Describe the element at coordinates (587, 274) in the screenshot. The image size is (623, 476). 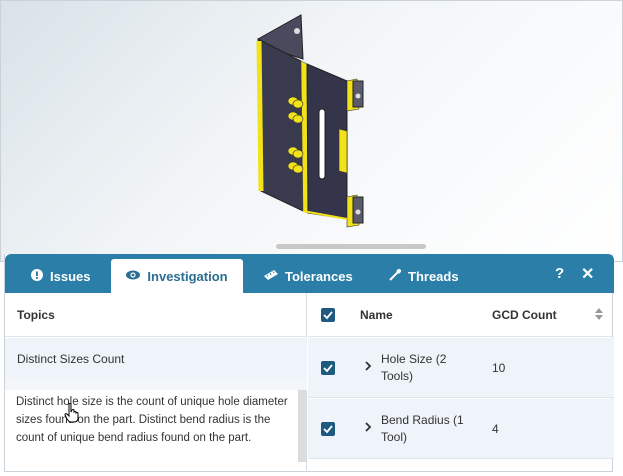
I see `close-button: ✕` at that location.